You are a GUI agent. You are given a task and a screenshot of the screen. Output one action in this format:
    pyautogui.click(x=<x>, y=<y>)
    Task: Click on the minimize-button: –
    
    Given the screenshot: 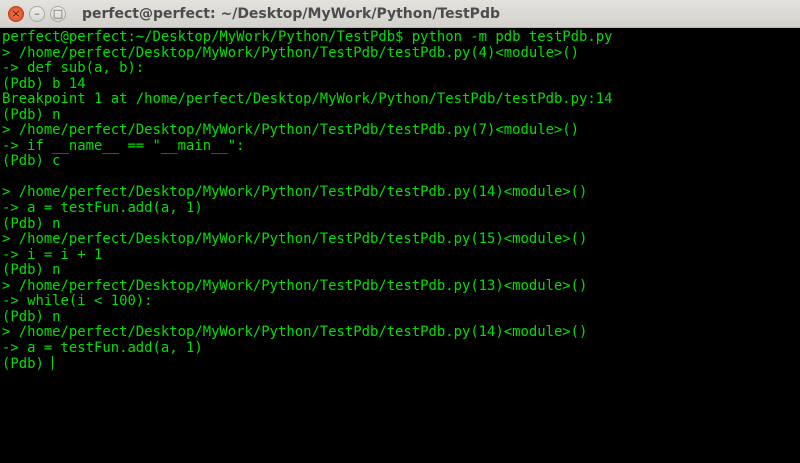 What is the action you would take?
    pyautogui.click(x=37, y=13)
    